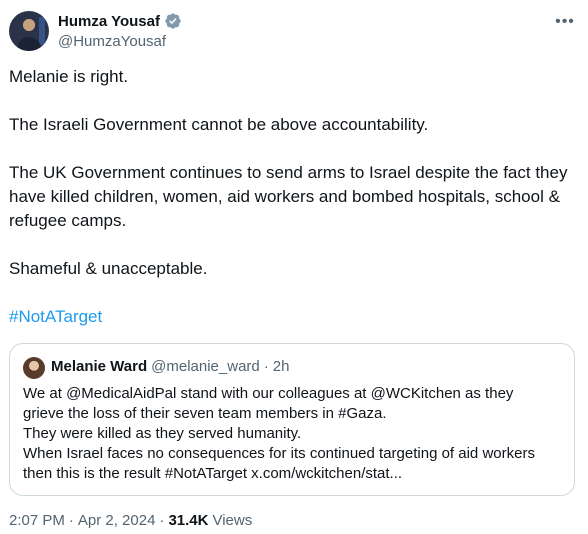 The height and width of the screenshot is (534, 588). I want to click on quote-header: Melanie Ward @melanie_ward · 2h, so click(170, 366).